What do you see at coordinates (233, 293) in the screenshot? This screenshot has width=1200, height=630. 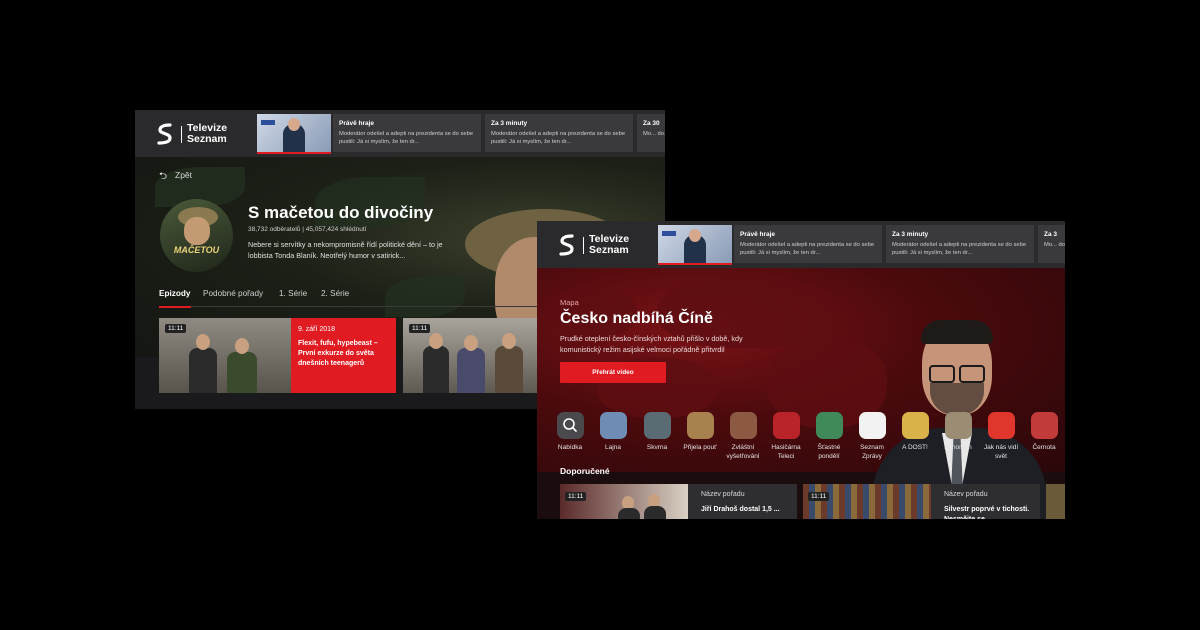 I see `tab-podobne-porady: Podobné pořady` at bounding box center [233, 293].